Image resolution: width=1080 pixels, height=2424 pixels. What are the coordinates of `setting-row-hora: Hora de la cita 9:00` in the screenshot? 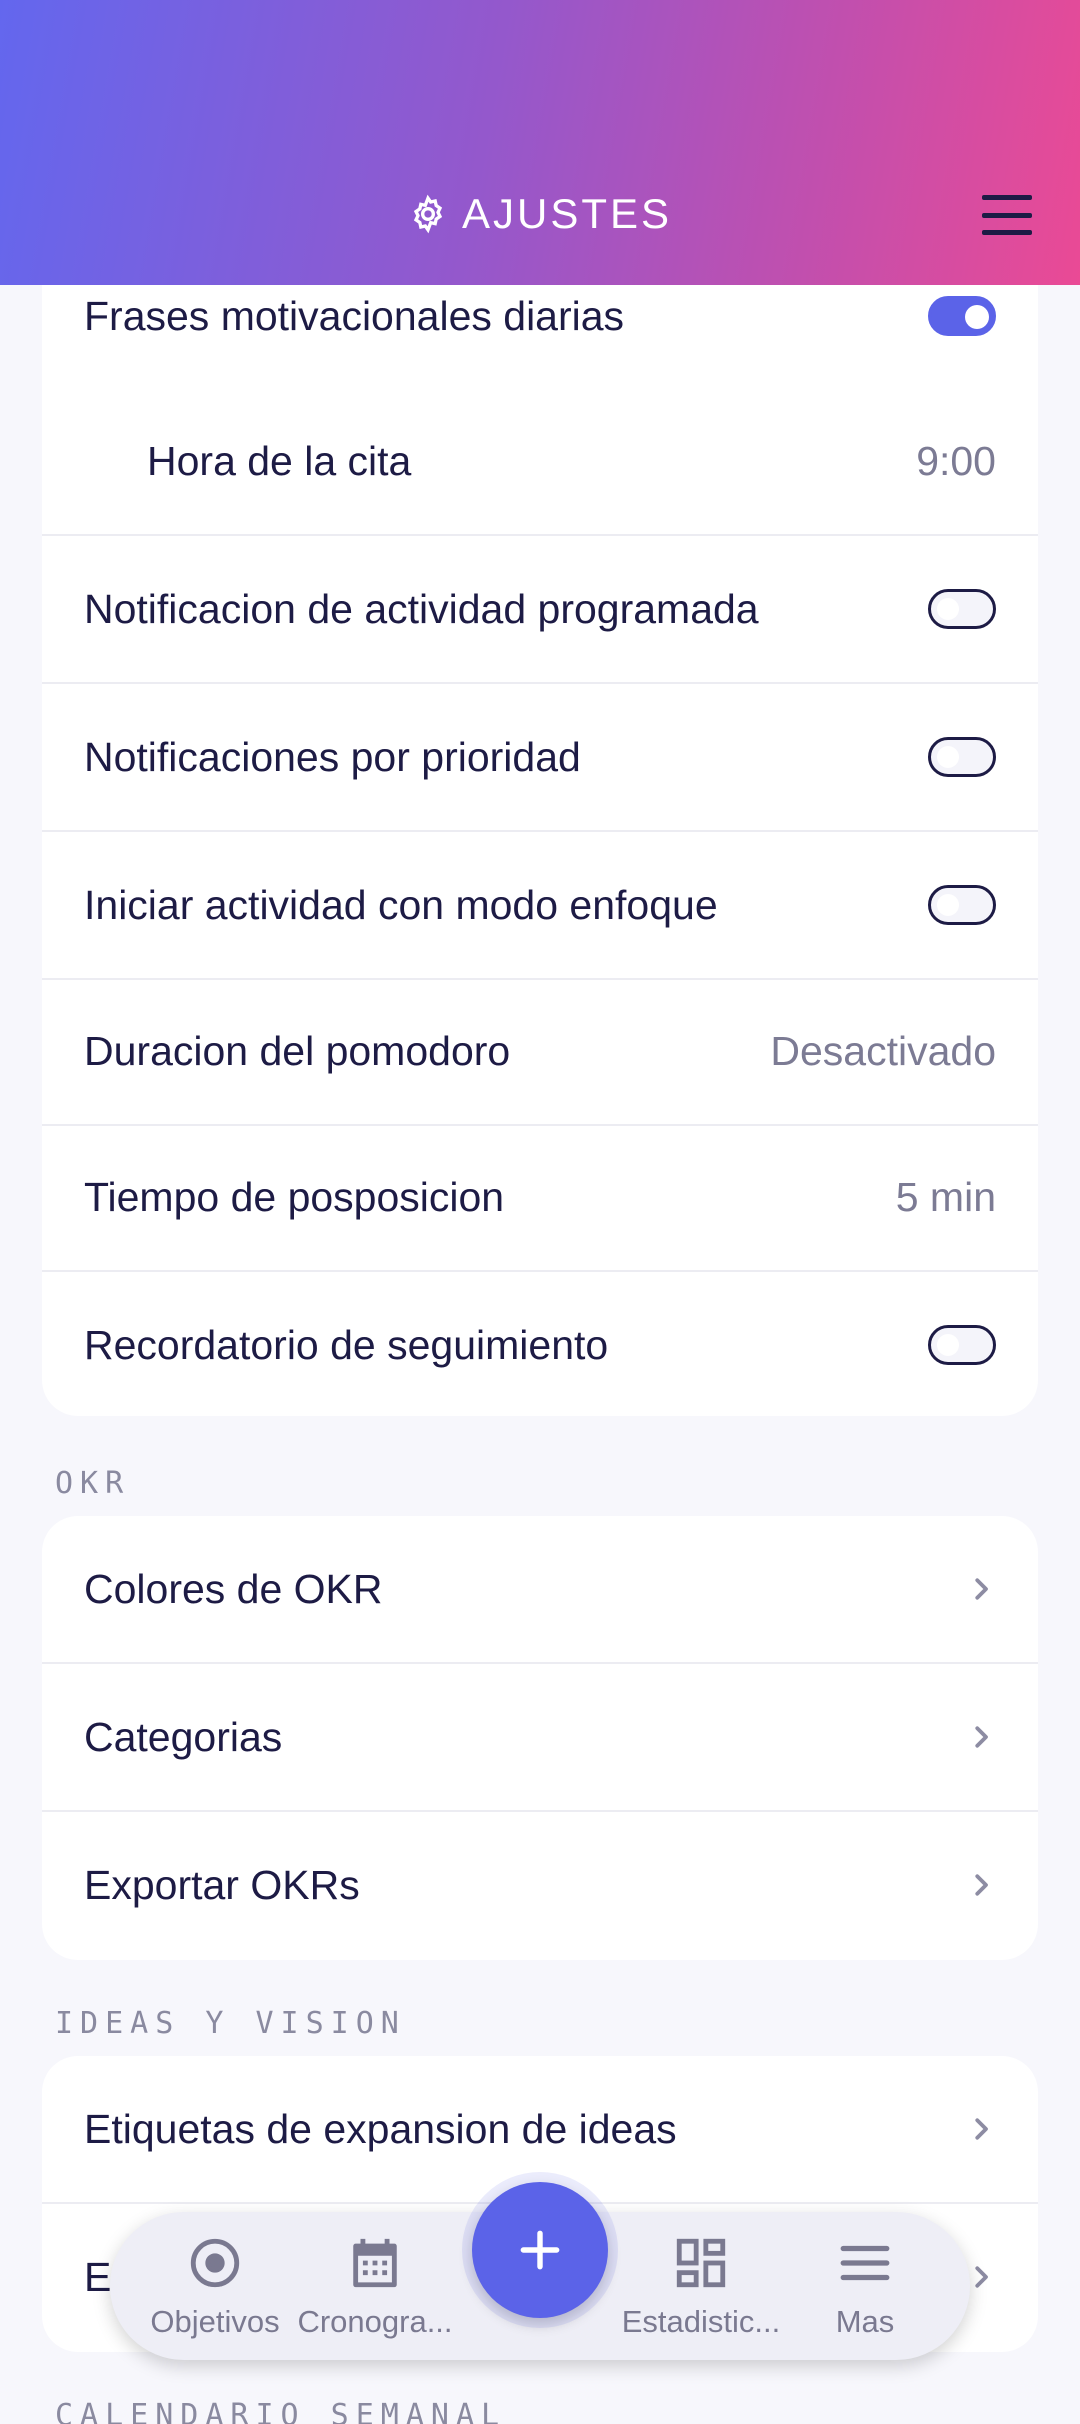 It's located at (540, 461).